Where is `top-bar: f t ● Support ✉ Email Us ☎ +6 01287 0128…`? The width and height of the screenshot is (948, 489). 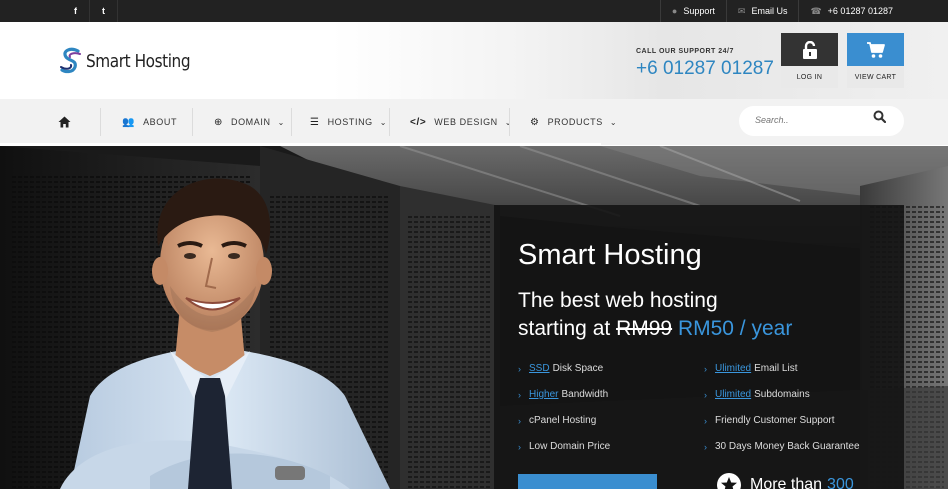 top-bar: f t ● Support ✉ Email Us ☎ +6 01287 0128… is located at coordinates (474, 11).